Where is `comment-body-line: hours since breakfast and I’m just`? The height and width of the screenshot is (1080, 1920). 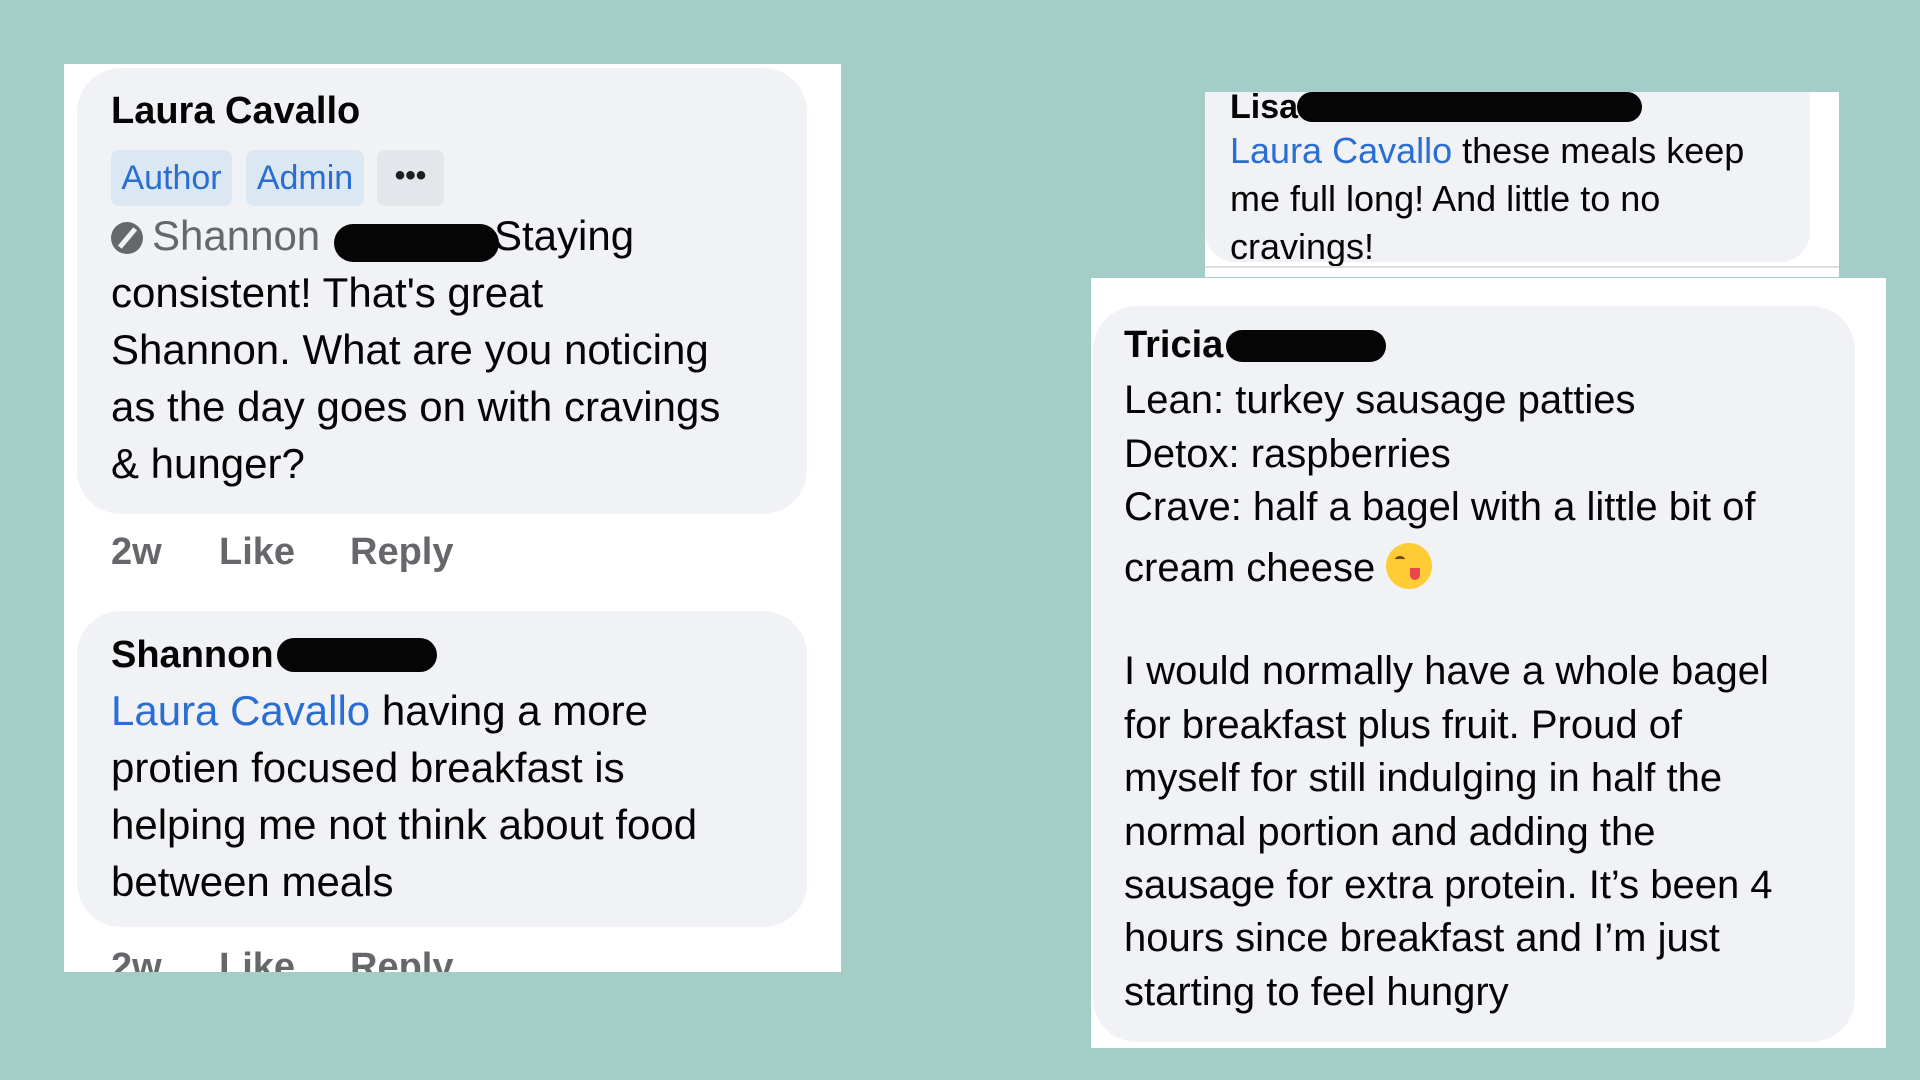 comment-body-line: hours since breakfast and I’m just is located at coordinates (1422, 938).